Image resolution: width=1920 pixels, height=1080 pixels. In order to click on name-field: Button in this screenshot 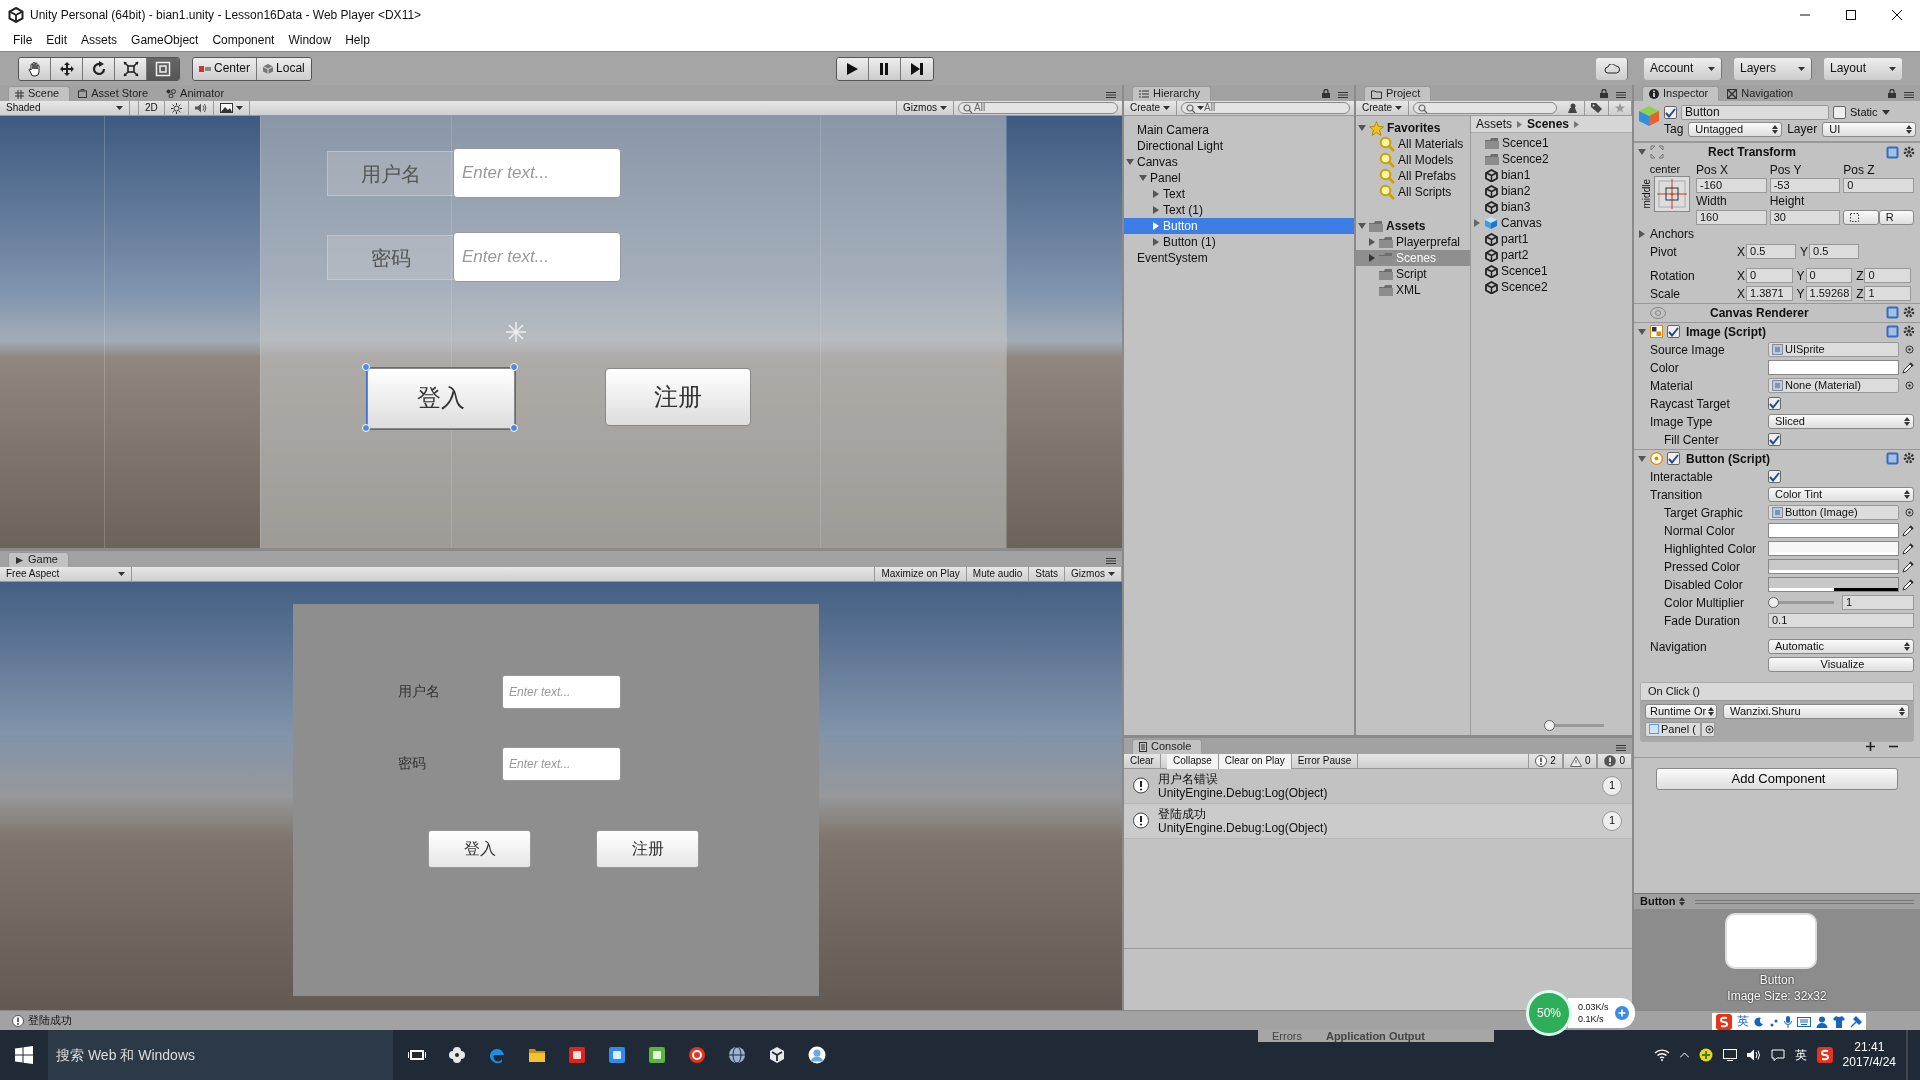, I will do `click(1755, 112)`.